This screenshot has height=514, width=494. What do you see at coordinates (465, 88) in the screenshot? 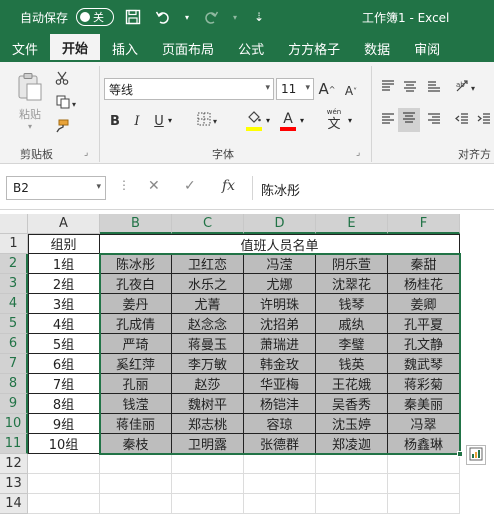
I see `orientation-button: ab ▾` at bounding box center [465, 88].